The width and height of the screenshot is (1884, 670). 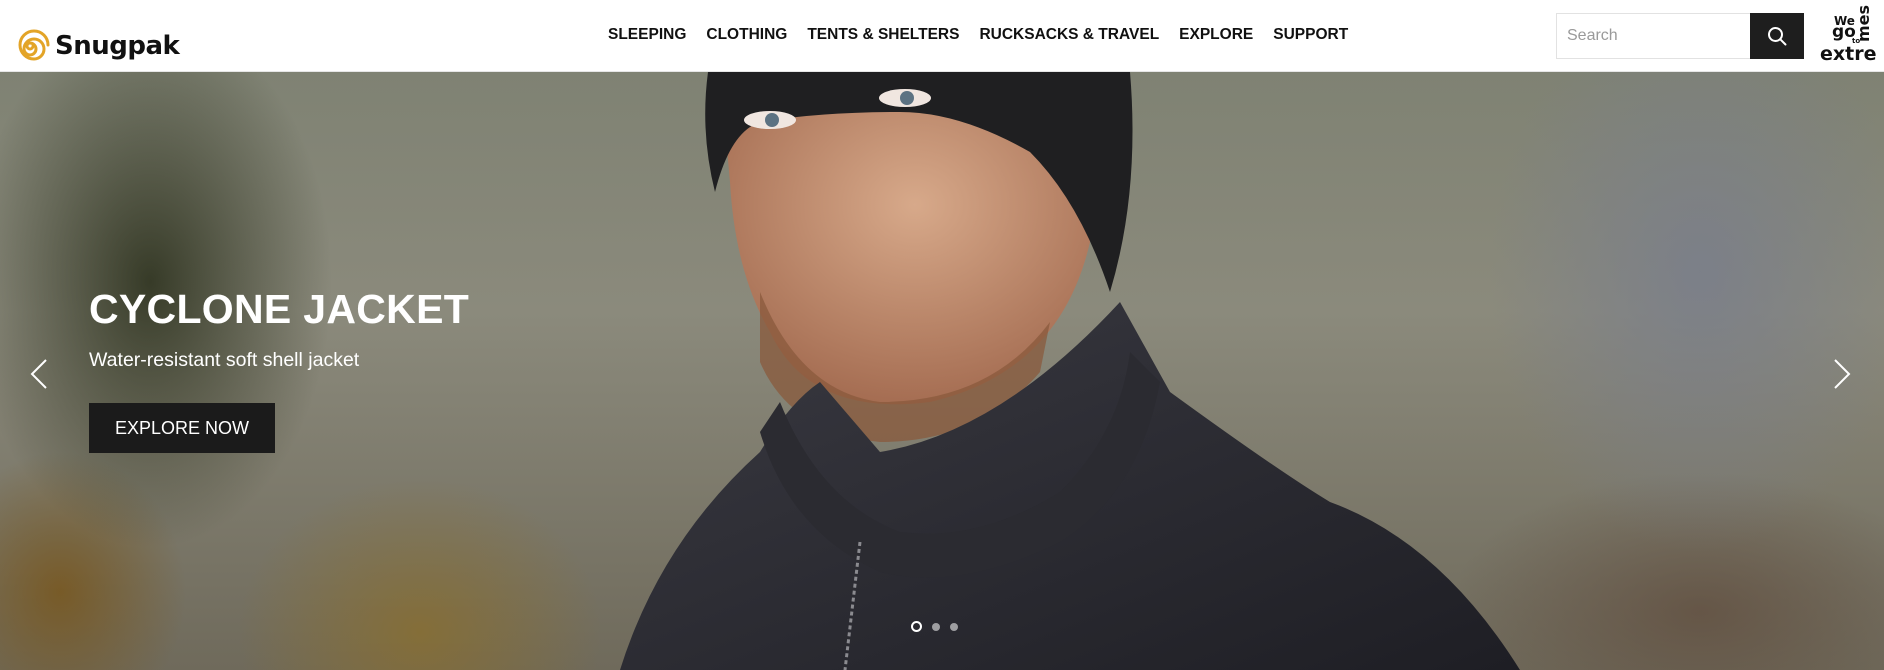 What do you see at coordinates (279, 309) in the screenshot?
I see `slide-title: CYCLONE JACKET` at bounding box center [279, 309].